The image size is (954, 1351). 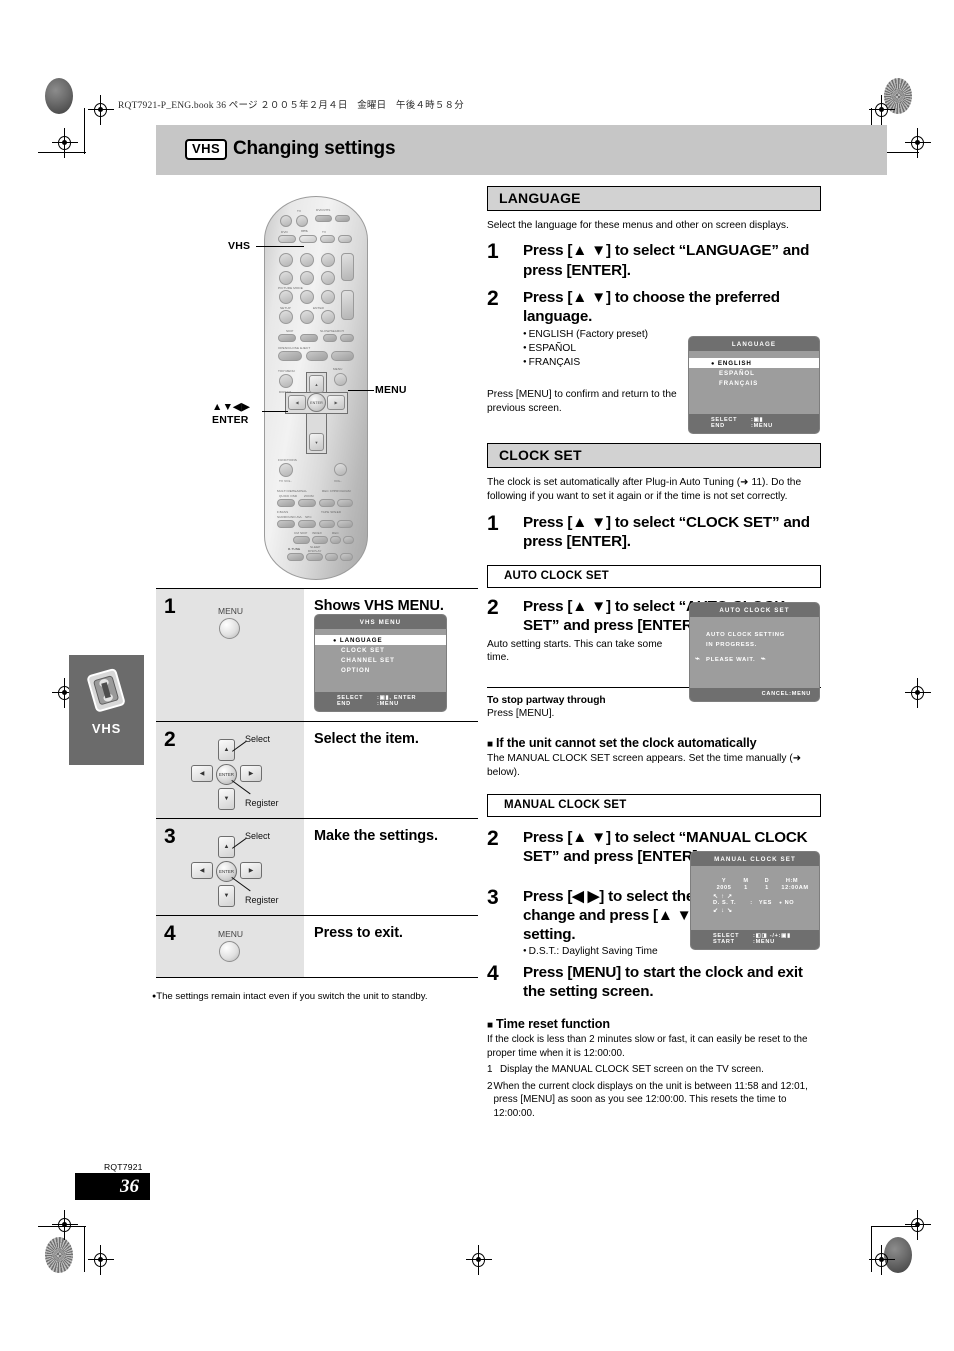 I want to click on callout-menu-leader, so click(x=361, y=391).